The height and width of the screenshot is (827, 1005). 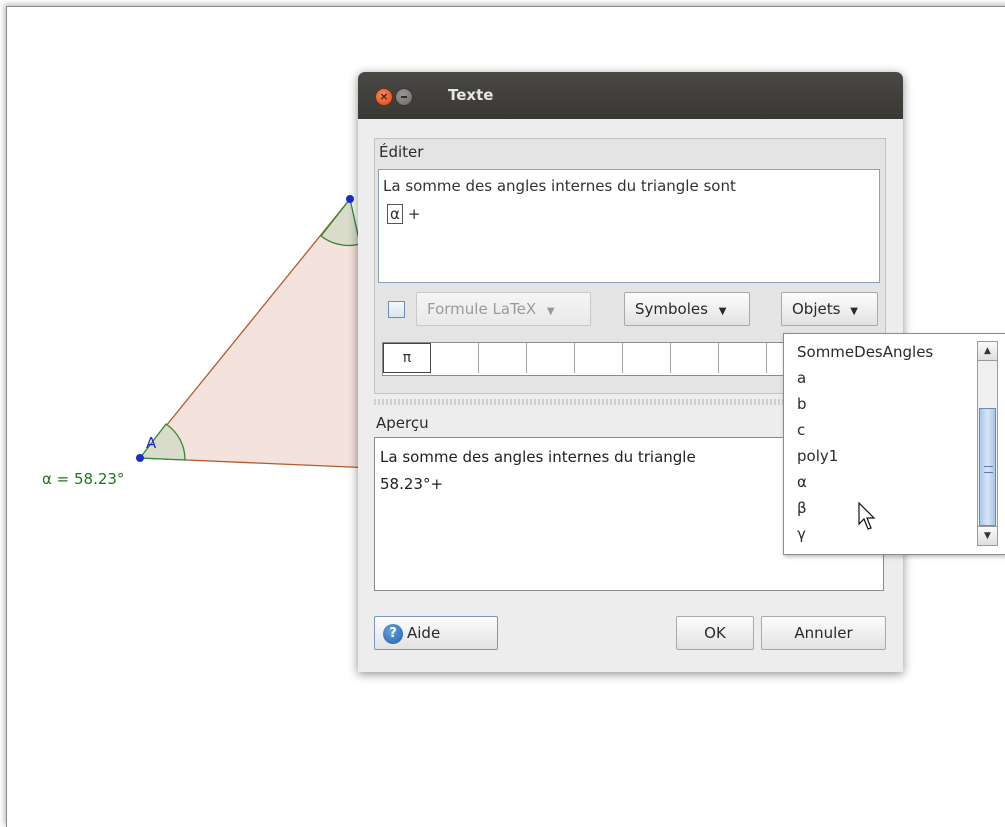 I want to click on menu-item-sommedesangles: SommeDesAngles, so click(x=865, y=352).